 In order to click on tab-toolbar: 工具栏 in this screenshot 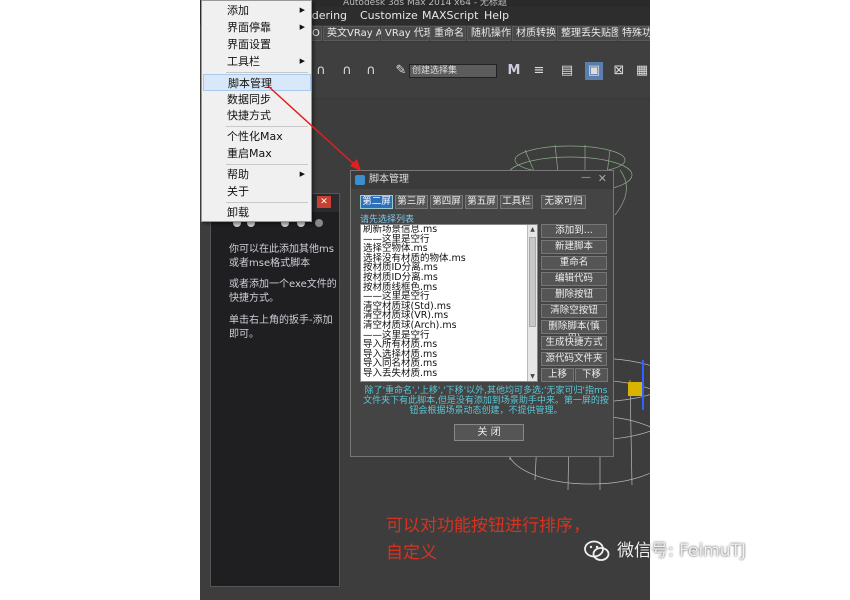, I will do `click(516, 202)`.